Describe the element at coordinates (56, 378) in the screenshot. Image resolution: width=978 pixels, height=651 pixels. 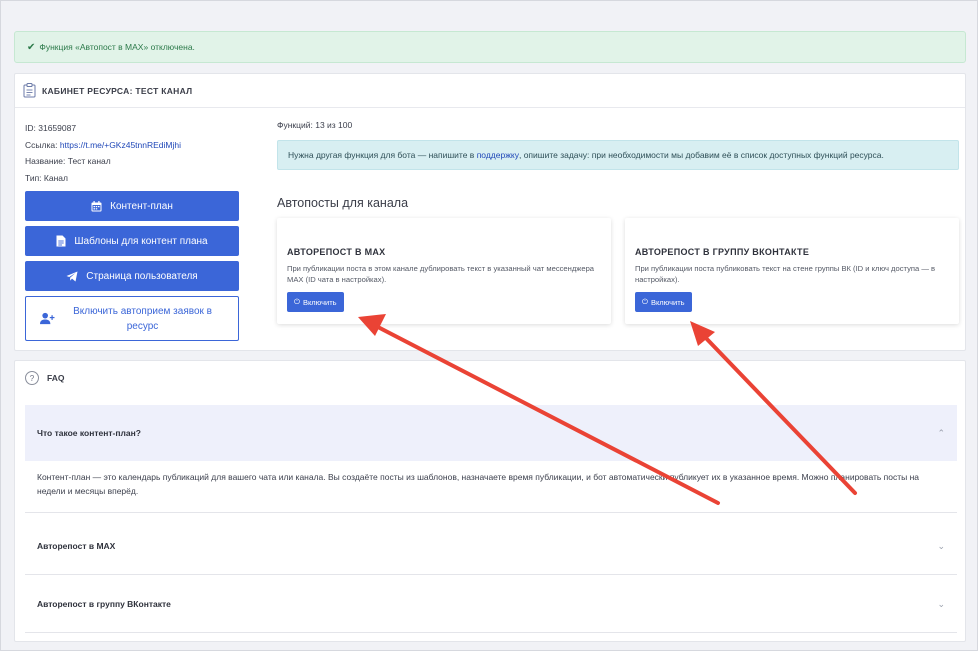
I see `faq-title: FAQ` at that location.